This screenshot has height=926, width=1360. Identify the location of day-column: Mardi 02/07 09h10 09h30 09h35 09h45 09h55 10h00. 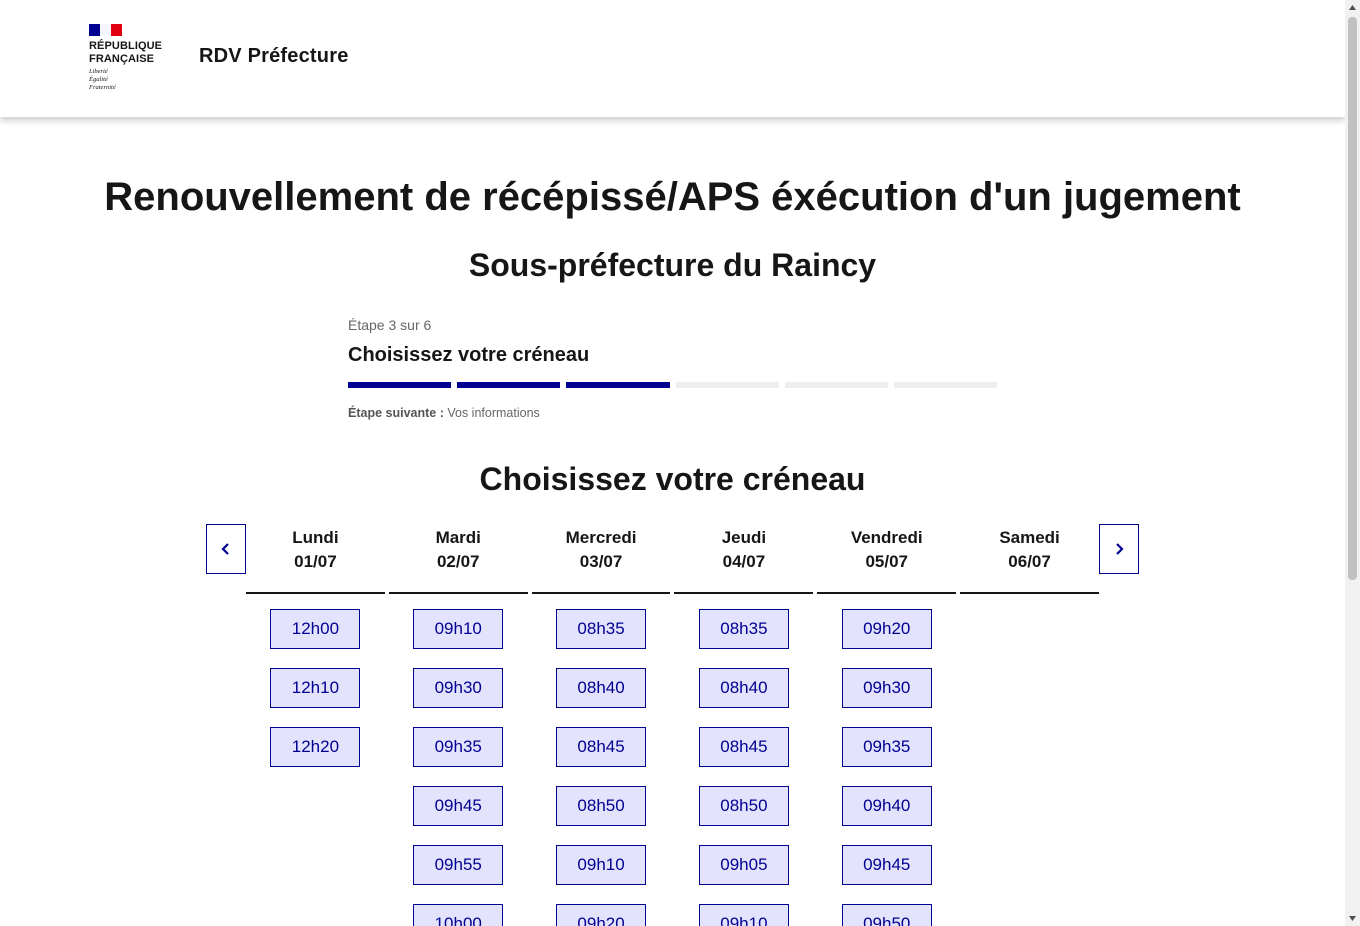
(458, 725).